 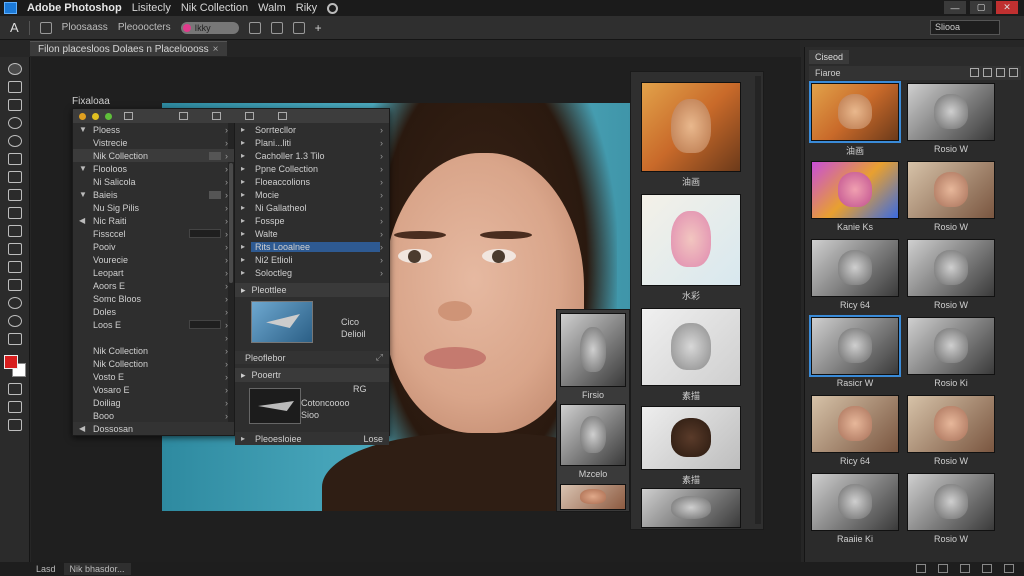 I want to click on section-footer: Pleoflebor ⤢, so click(x=312, y=357).